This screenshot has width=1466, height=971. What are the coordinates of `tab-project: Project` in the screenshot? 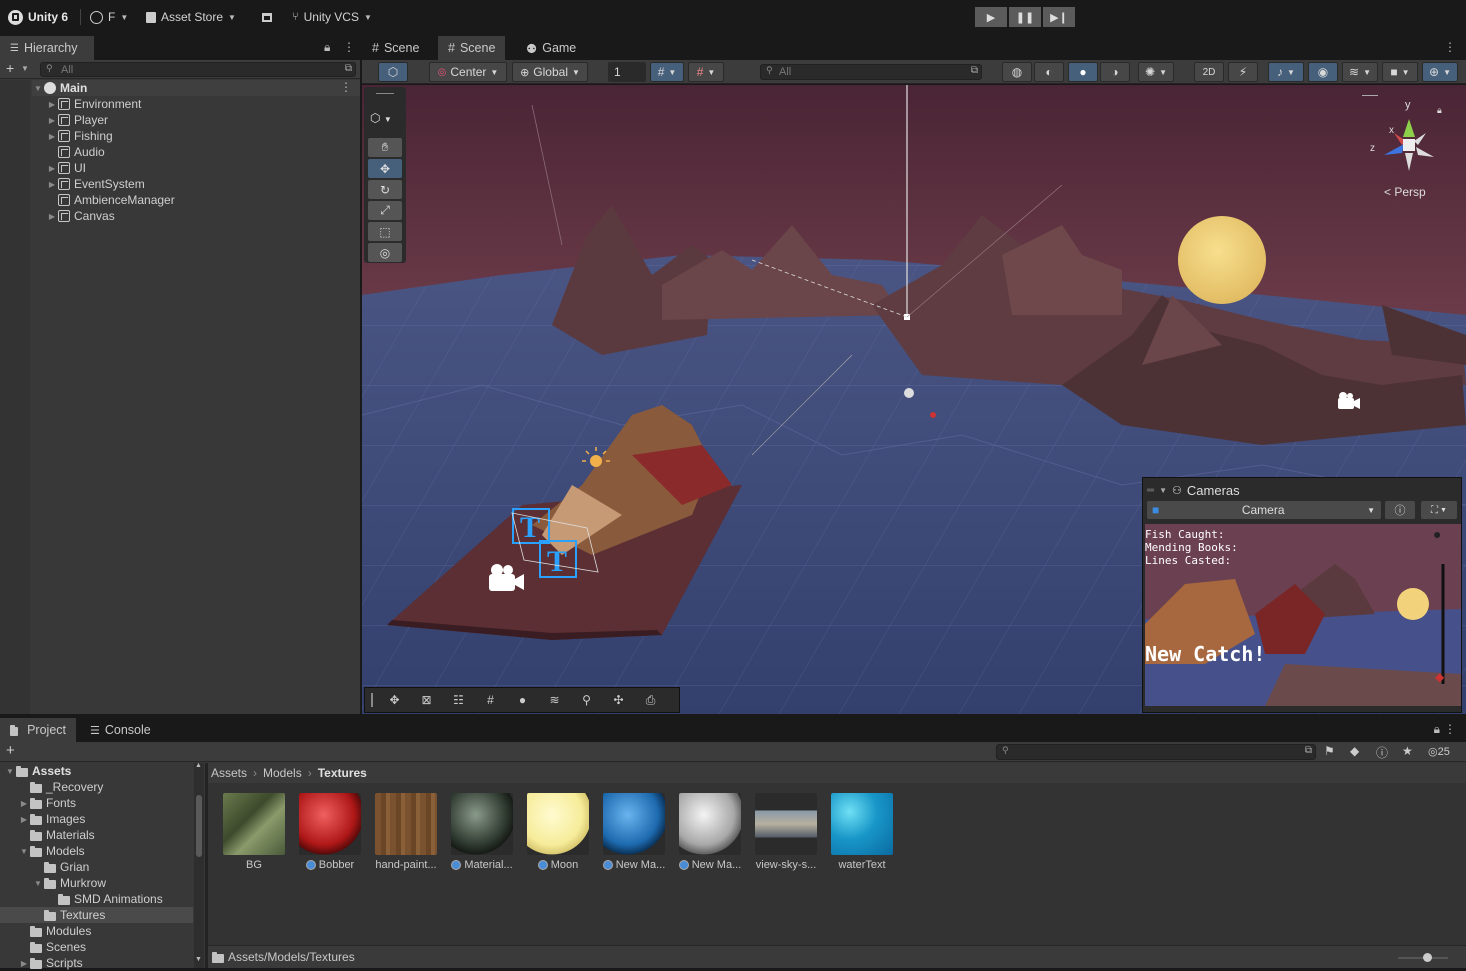 It's located at (38, 730).